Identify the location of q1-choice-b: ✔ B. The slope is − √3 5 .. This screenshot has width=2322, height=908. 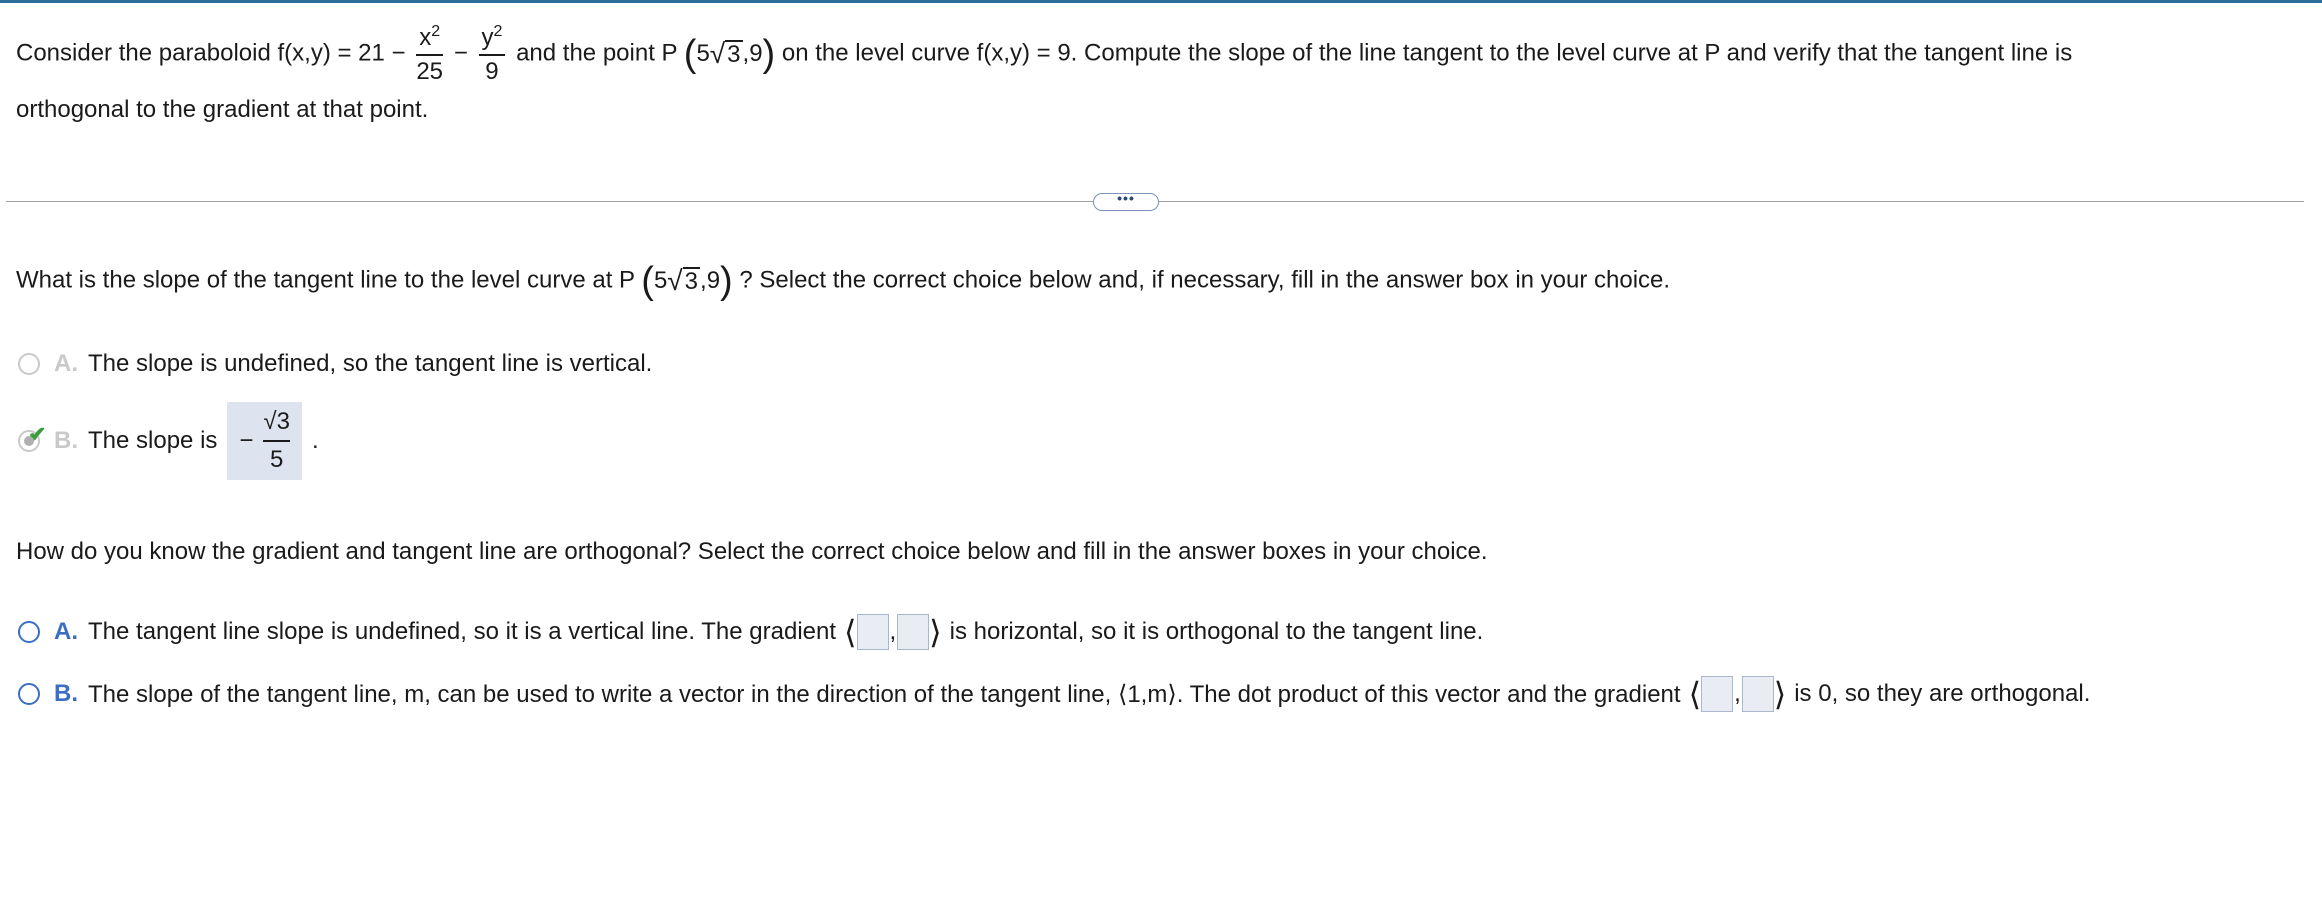
(168, 441).